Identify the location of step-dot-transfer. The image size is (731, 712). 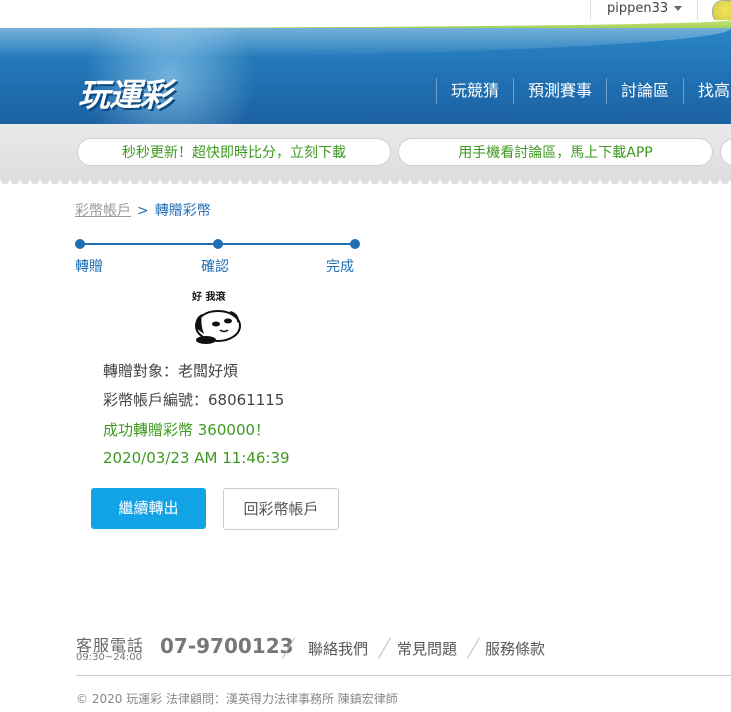
(80, 244).